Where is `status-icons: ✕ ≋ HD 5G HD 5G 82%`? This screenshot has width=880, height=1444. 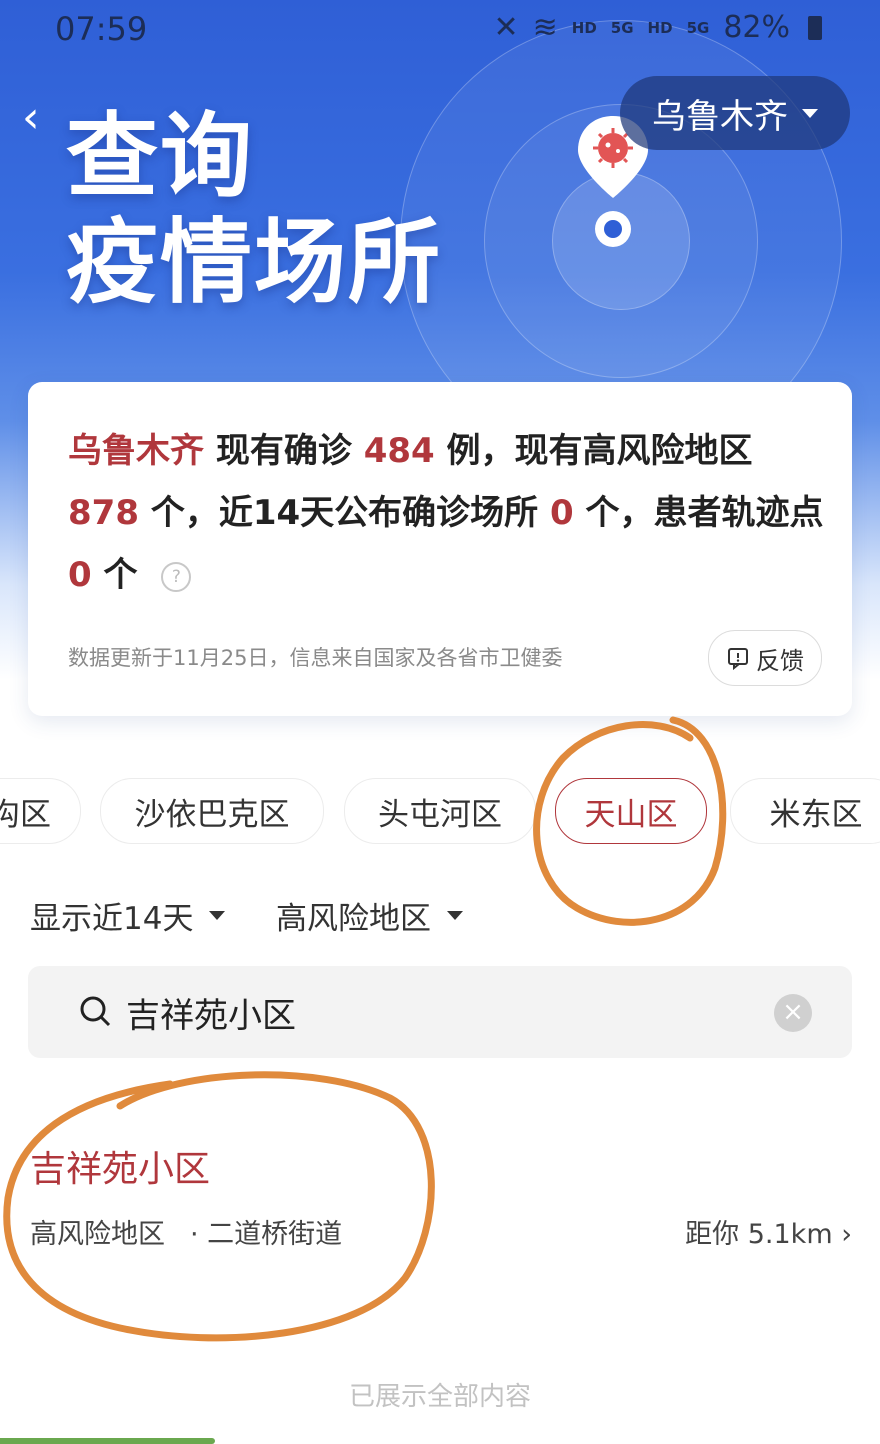 status-icons: ✕ ≋ HD 5G HD 5G 82% is located at coordinates (657, 27).